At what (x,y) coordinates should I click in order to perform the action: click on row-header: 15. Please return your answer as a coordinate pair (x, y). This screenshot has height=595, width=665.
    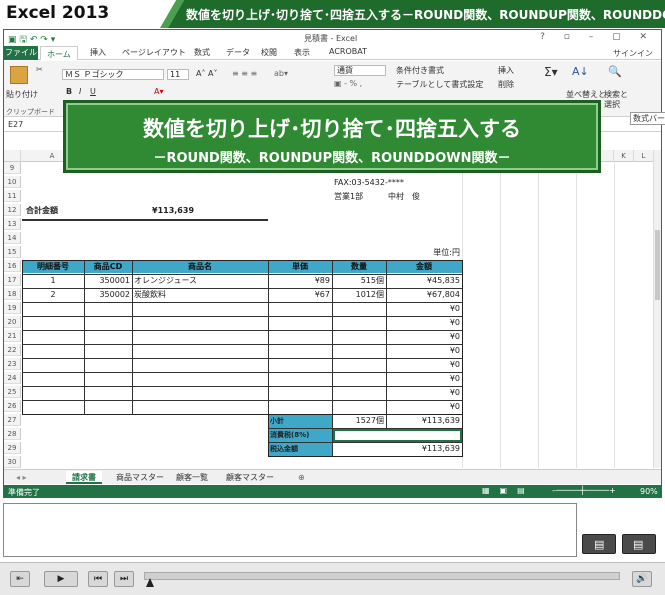
    Looking at the image, I should click on (12, 252).